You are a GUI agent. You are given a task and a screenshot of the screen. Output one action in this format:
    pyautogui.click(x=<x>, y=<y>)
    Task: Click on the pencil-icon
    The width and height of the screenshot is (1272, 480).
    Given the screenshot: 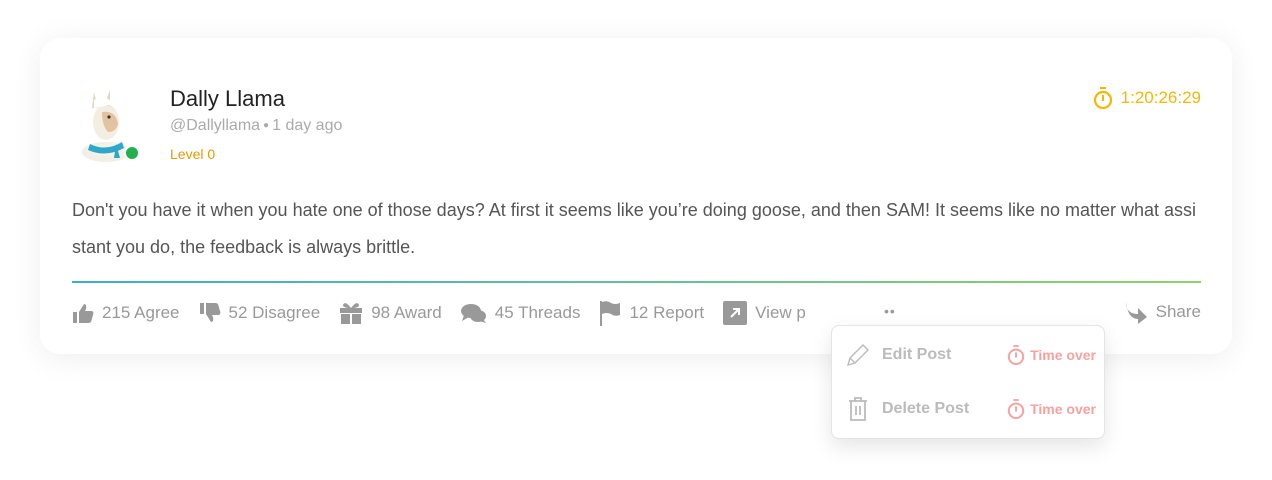 What is the action you would take?
    pyautogui.click(x=857, y=355)
    